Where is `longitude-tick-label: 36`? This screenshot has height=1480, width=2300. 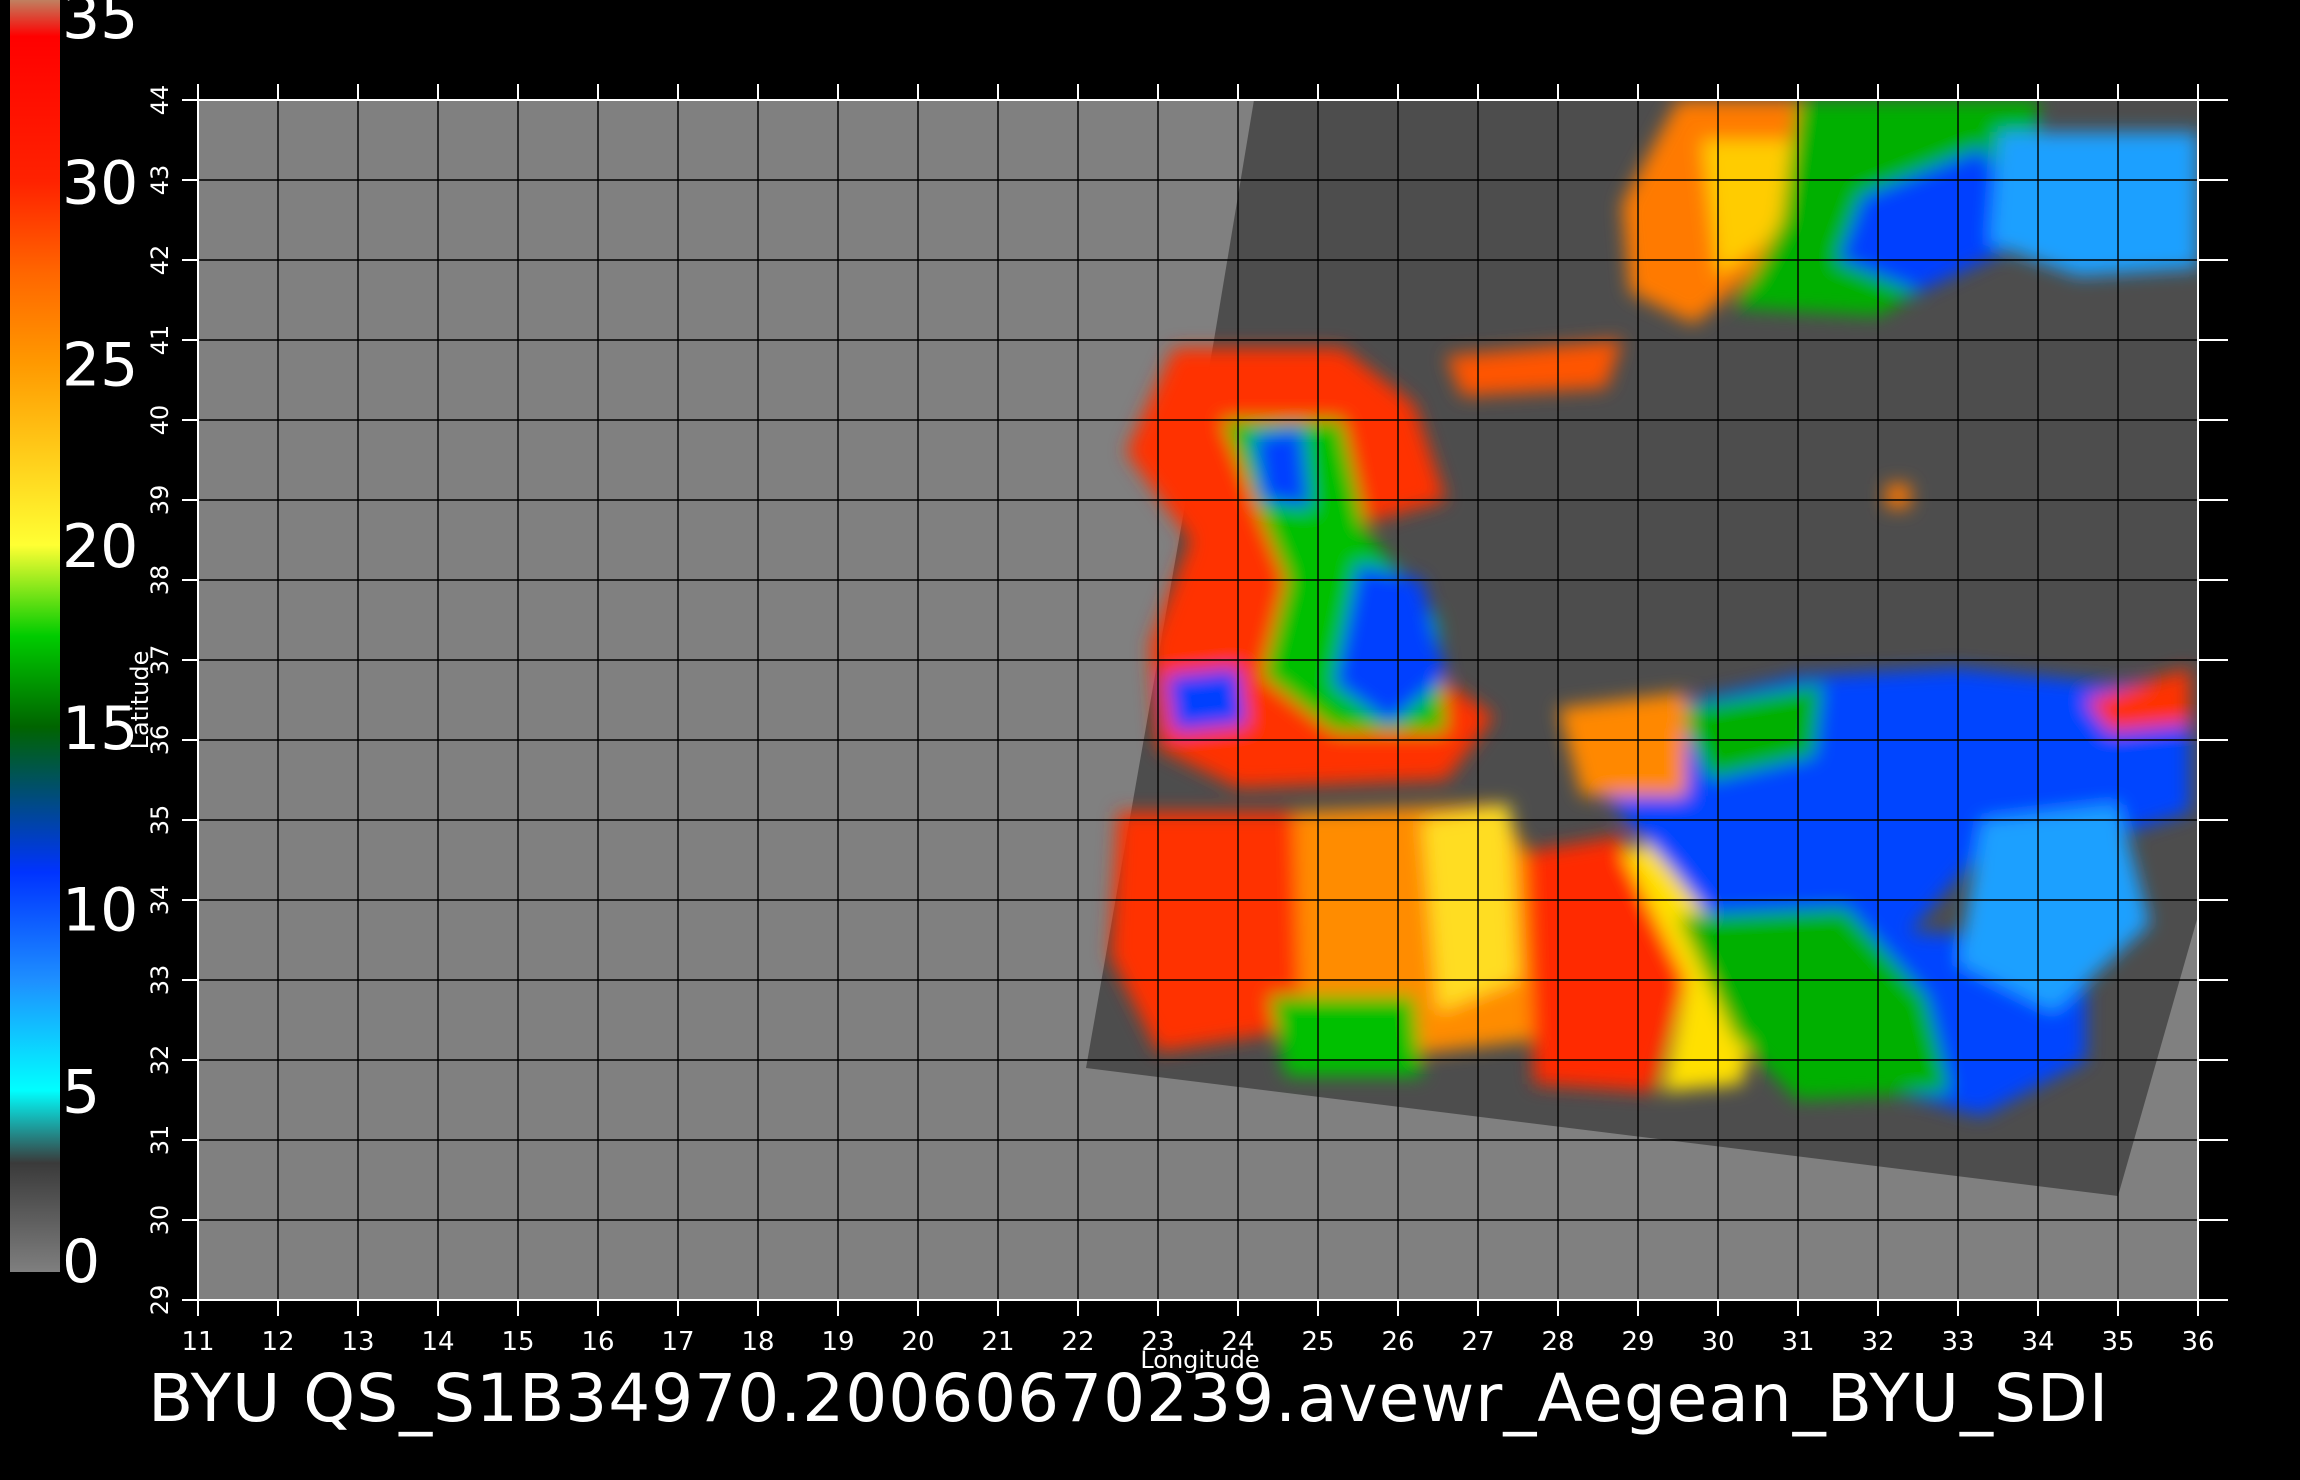 longitude-tick-label: 36 is located at coordinates (2197, 1342).